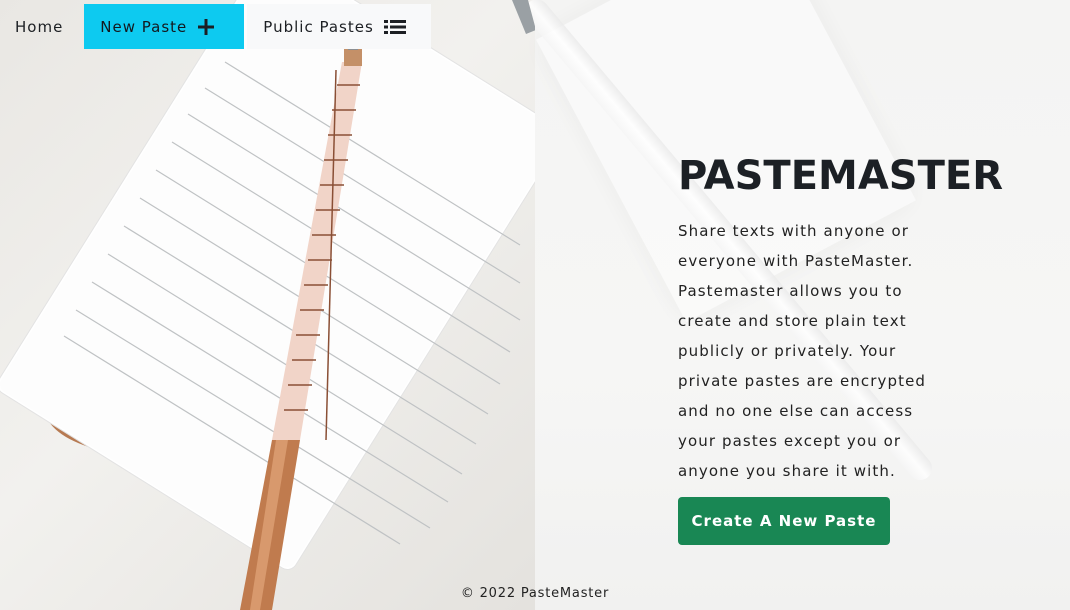 The image size is (1070, 610). I want to click on nav-home-link: Home, so click(42, 26).